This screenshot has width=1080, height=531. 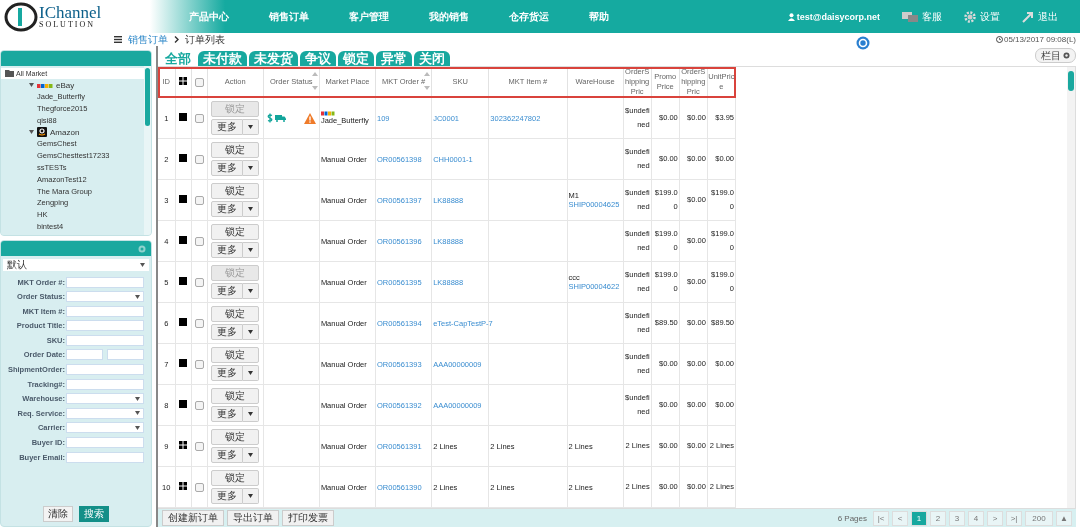 What do you see at coordinates (318, 58) in the screenshot?
I see `status-tab: 争议` at bounding box center [318, 58].